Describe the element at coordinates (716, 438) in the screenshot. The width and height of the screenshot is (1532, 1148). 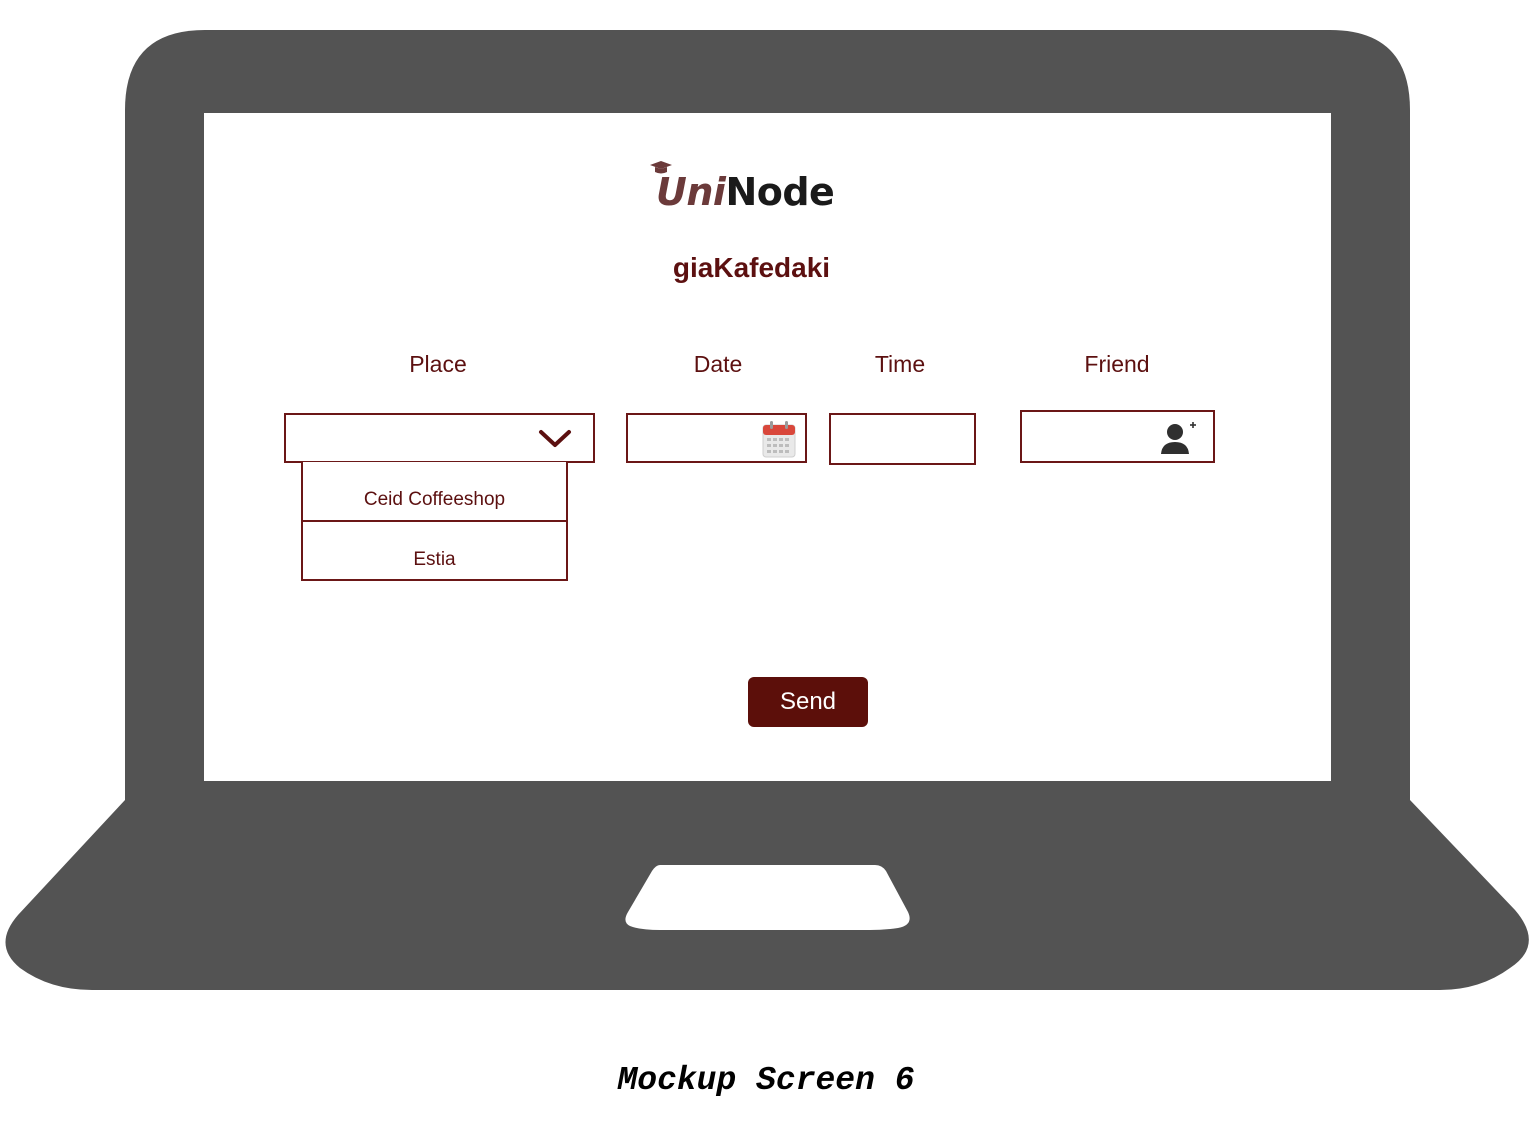
I see `date-input` at that location.